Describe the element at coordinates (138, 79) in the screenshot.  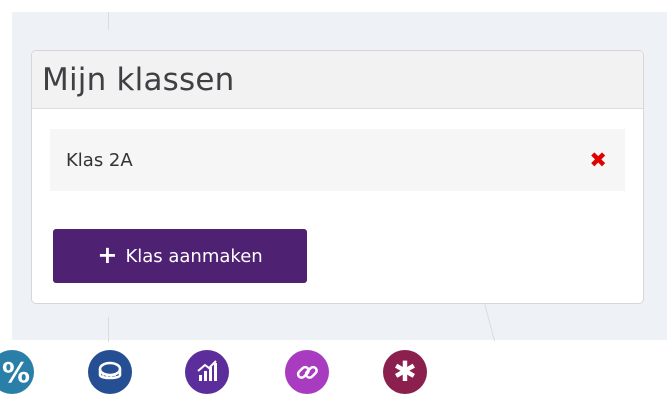
I see `card-title: Mijn klassen` at that location.